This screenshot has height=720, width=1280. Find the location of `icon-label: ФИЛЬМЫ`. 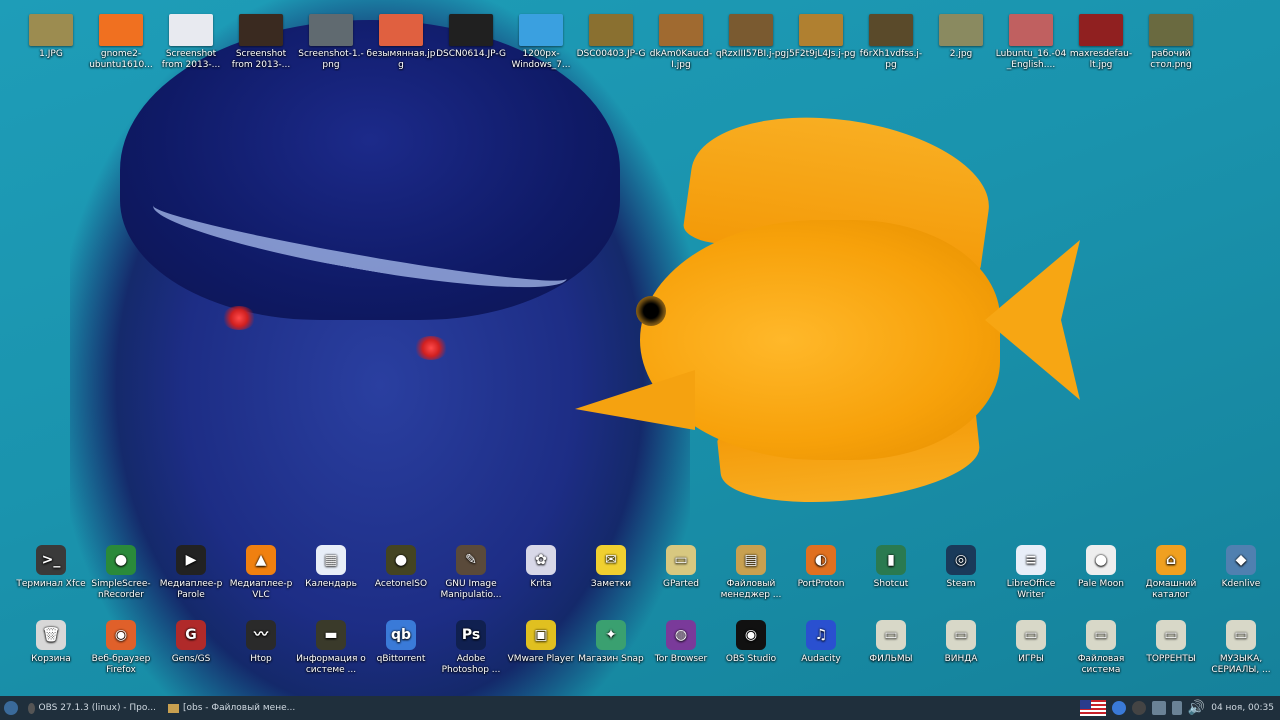

icon-label: ФИЛЬМЫ is located at coordinates (891, 659).